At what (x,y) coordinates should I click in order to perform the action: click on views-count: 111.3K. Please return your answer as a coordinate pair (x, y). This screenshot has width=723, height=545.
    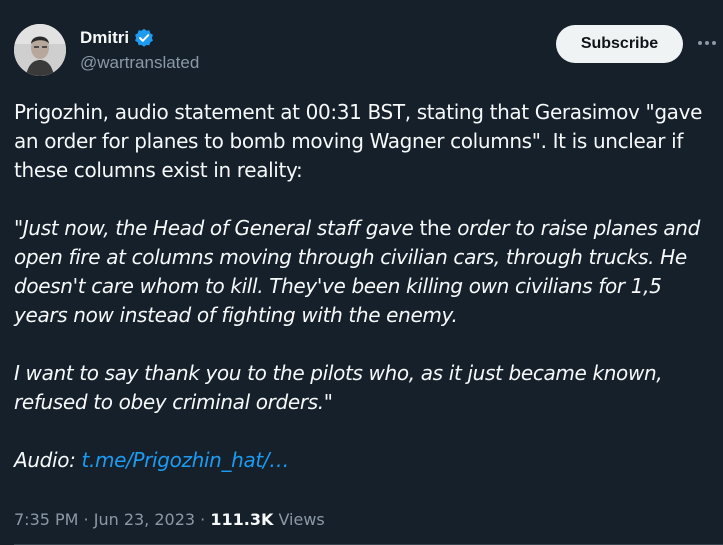
    Looking at the image, I should click on (241, 519).